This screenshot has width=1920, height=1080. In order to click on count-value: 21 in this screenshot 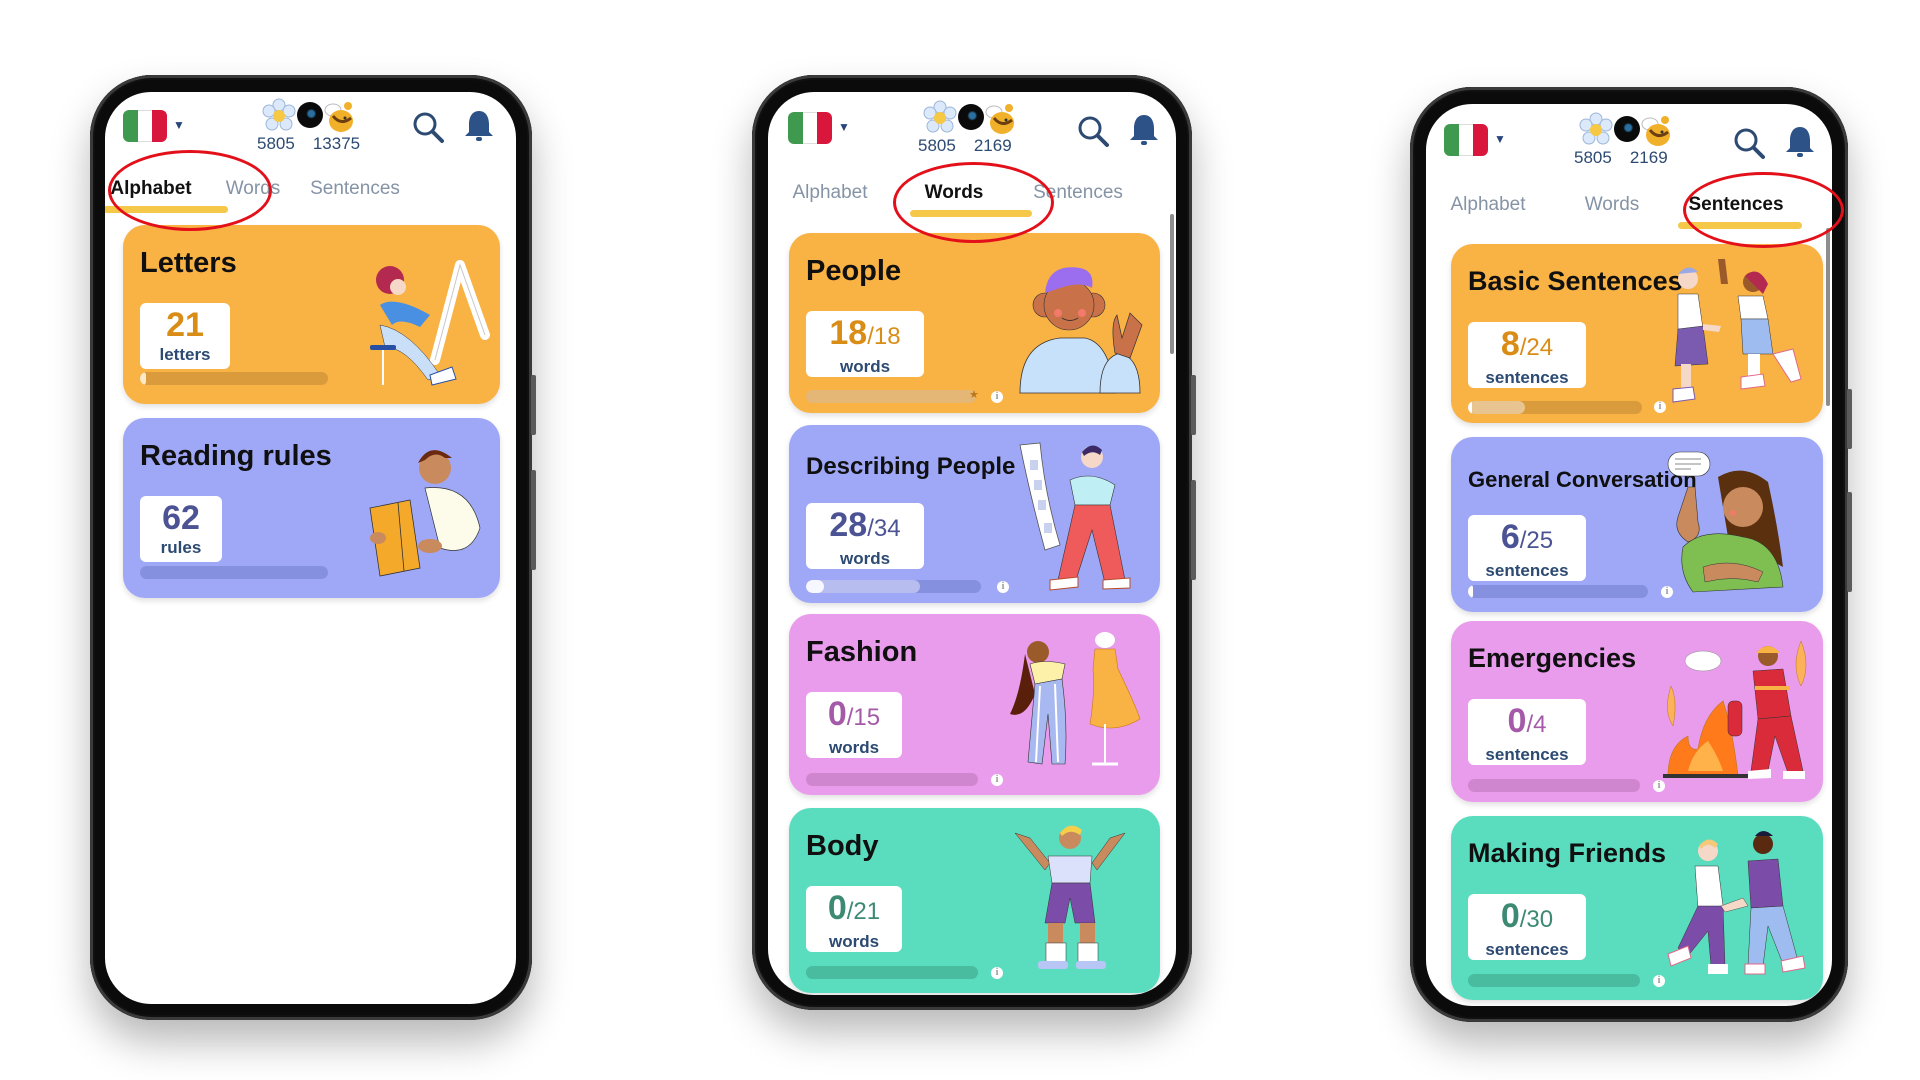, I will do `click(185, 325)`.